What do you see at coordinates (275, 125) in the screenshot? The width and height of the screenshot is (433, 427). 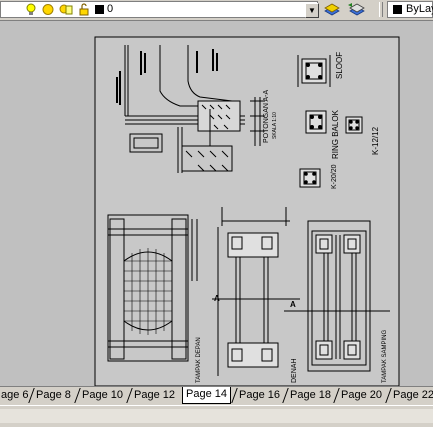 I see `potongan-scale: SKALA 1:10` at bounding box center [275, 125].